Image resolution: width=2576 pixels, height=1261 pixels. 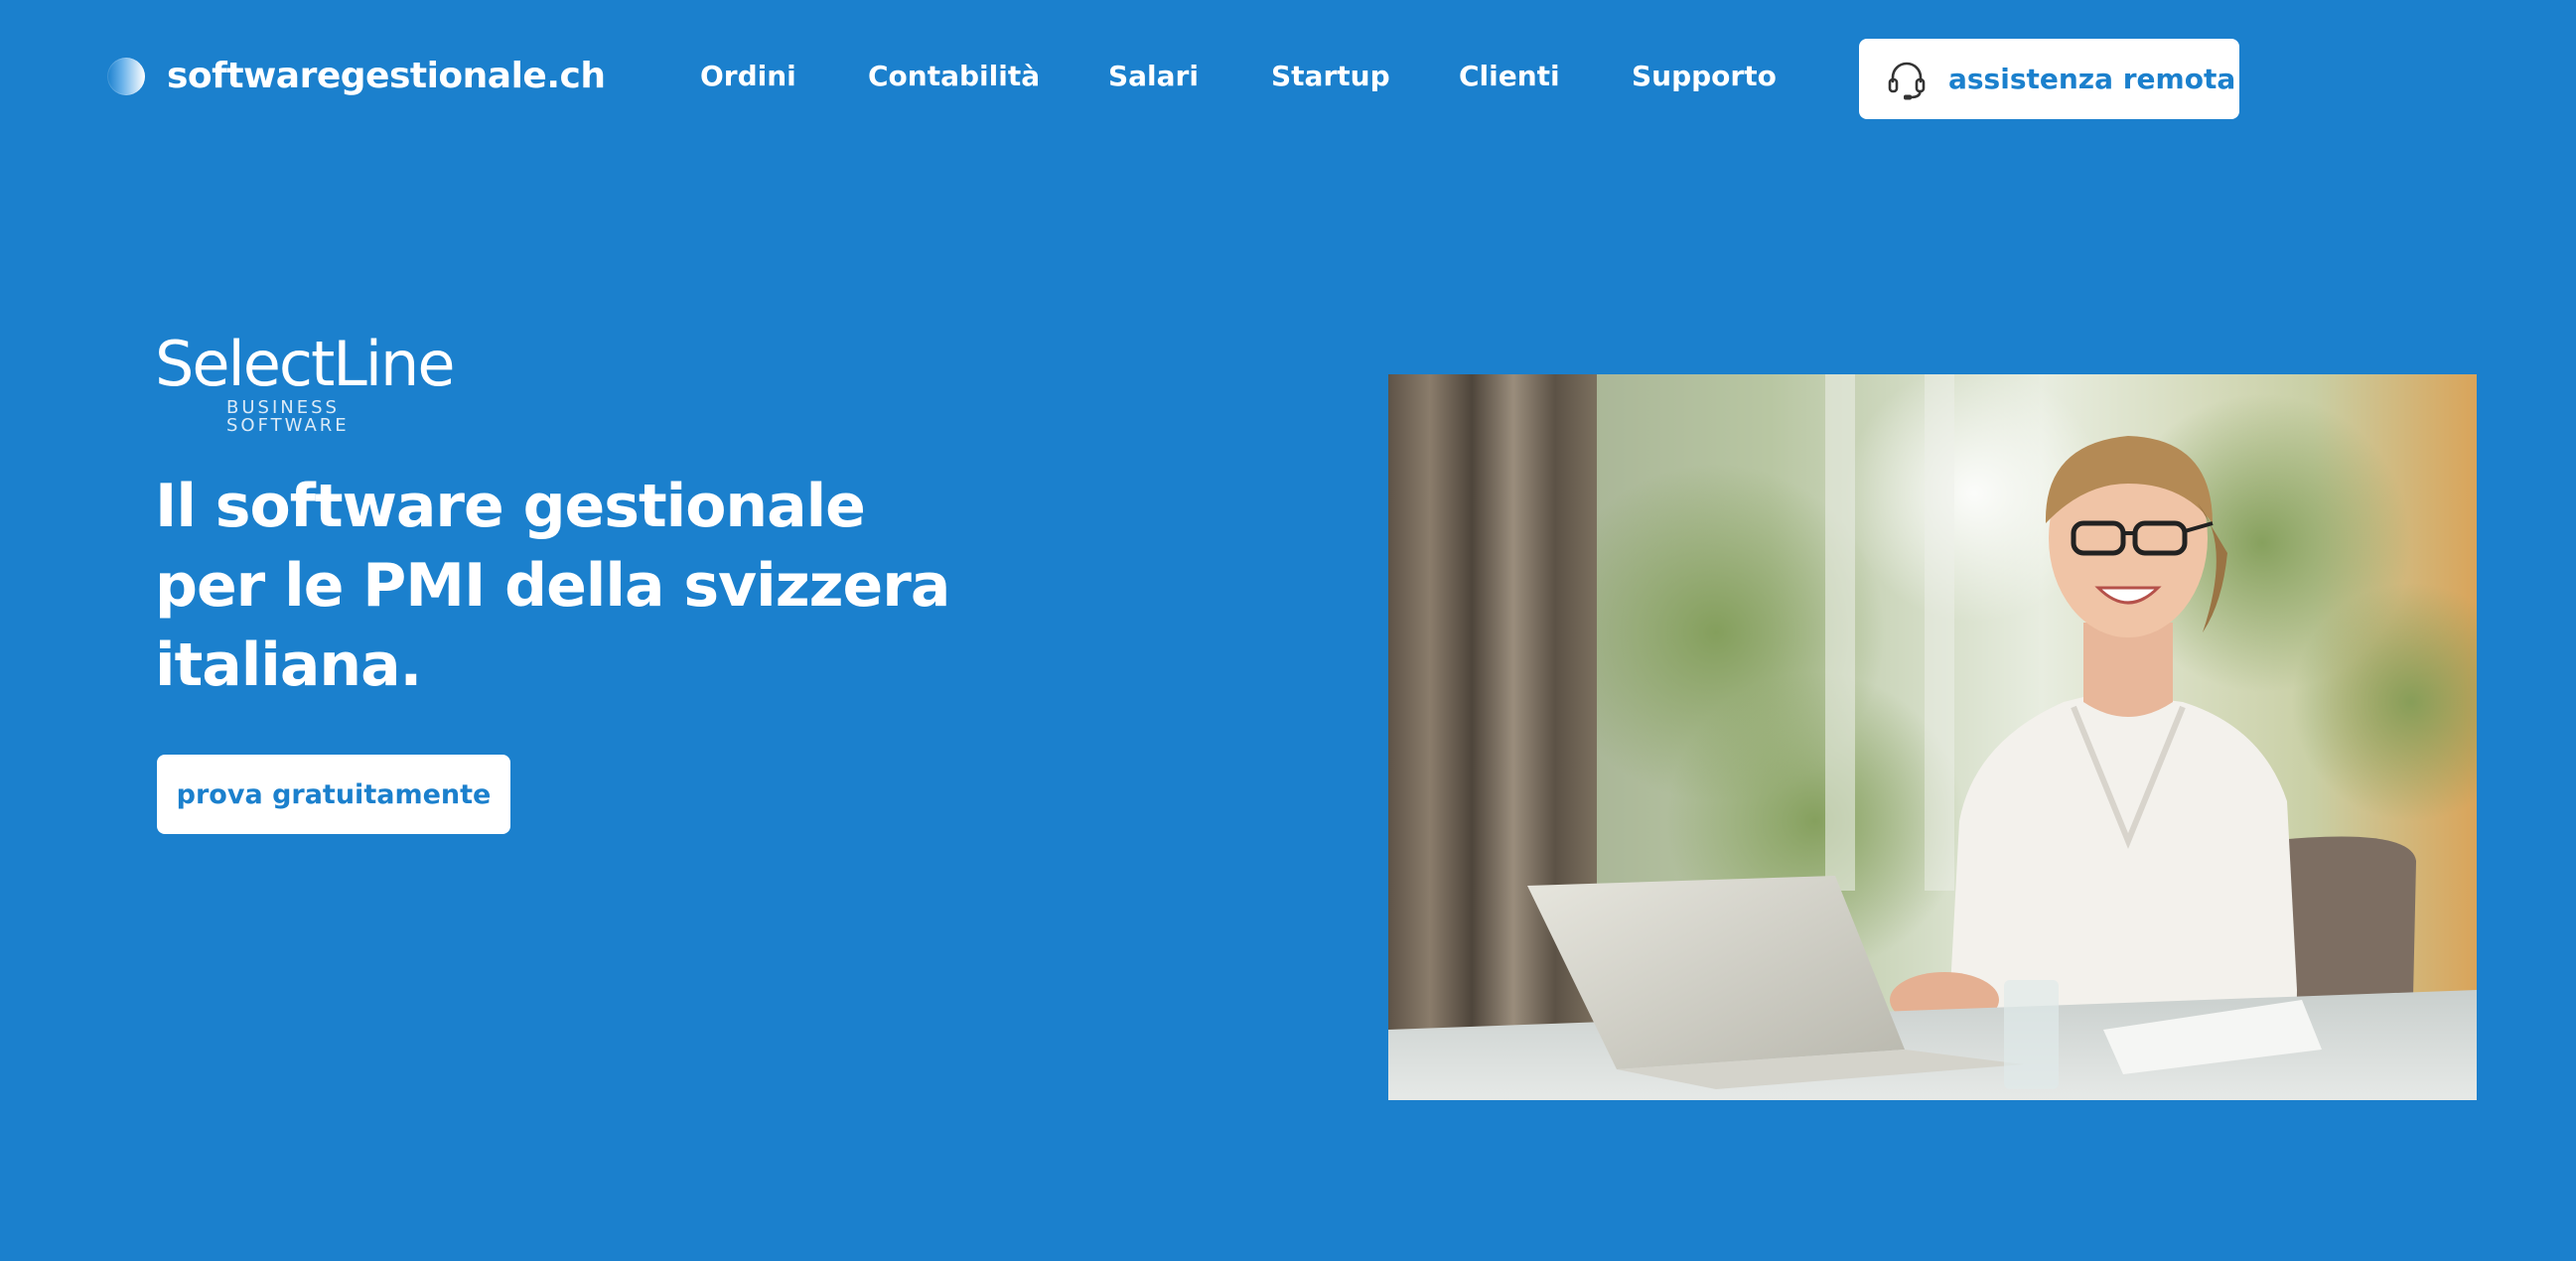 I want to click on nav-item-salari: Salari, so click(x=1153, y=76).